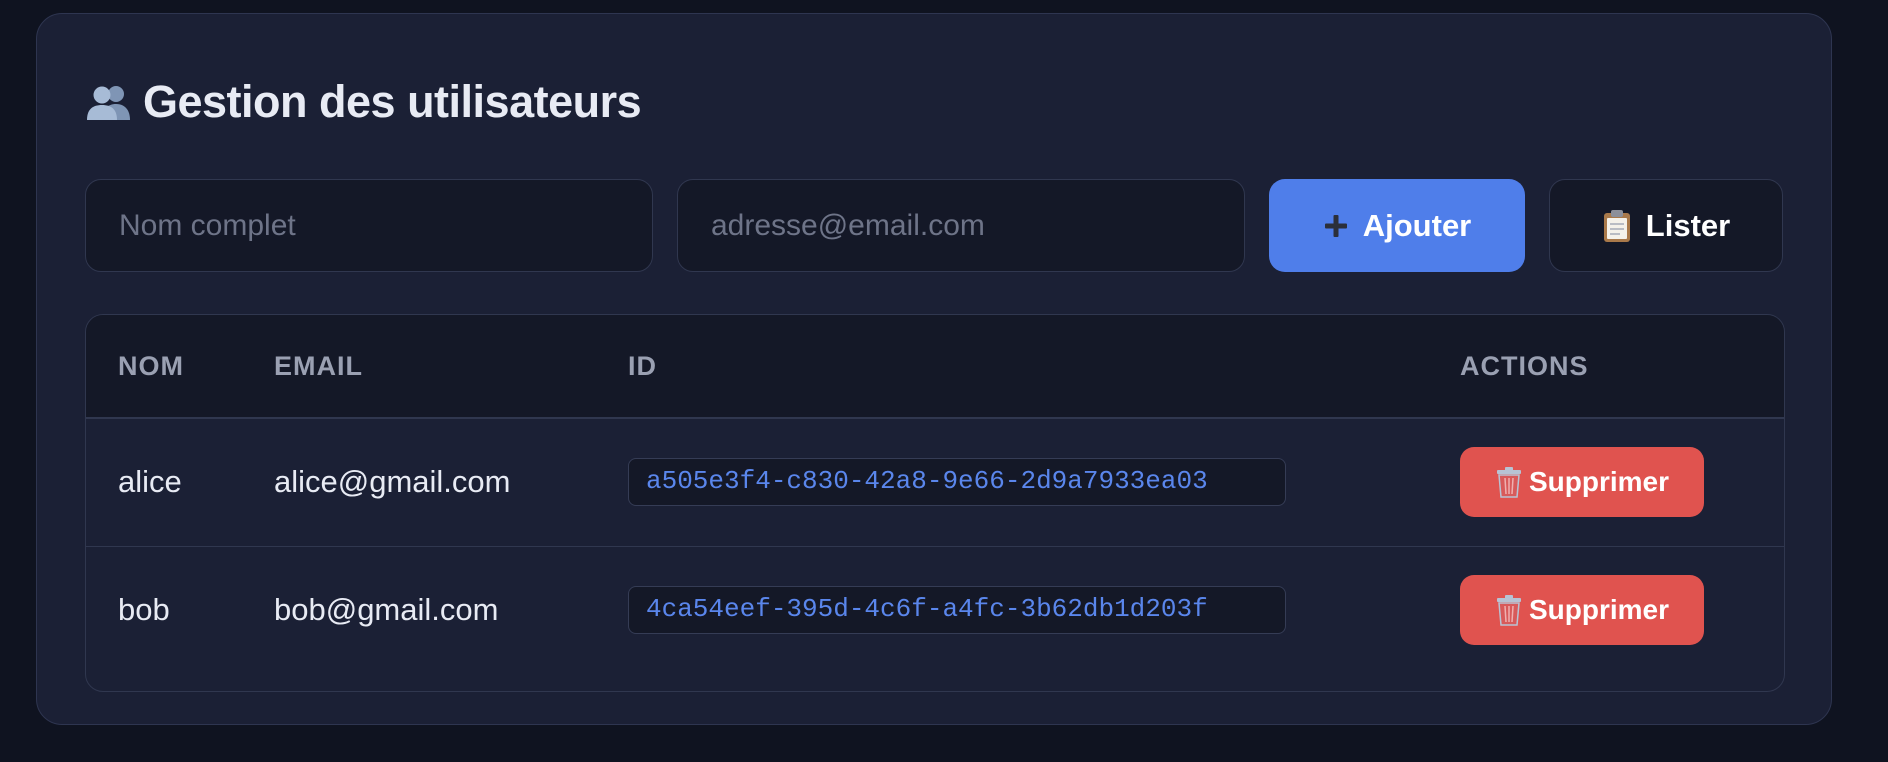  I want to click on users-icon, so click(109, 102).